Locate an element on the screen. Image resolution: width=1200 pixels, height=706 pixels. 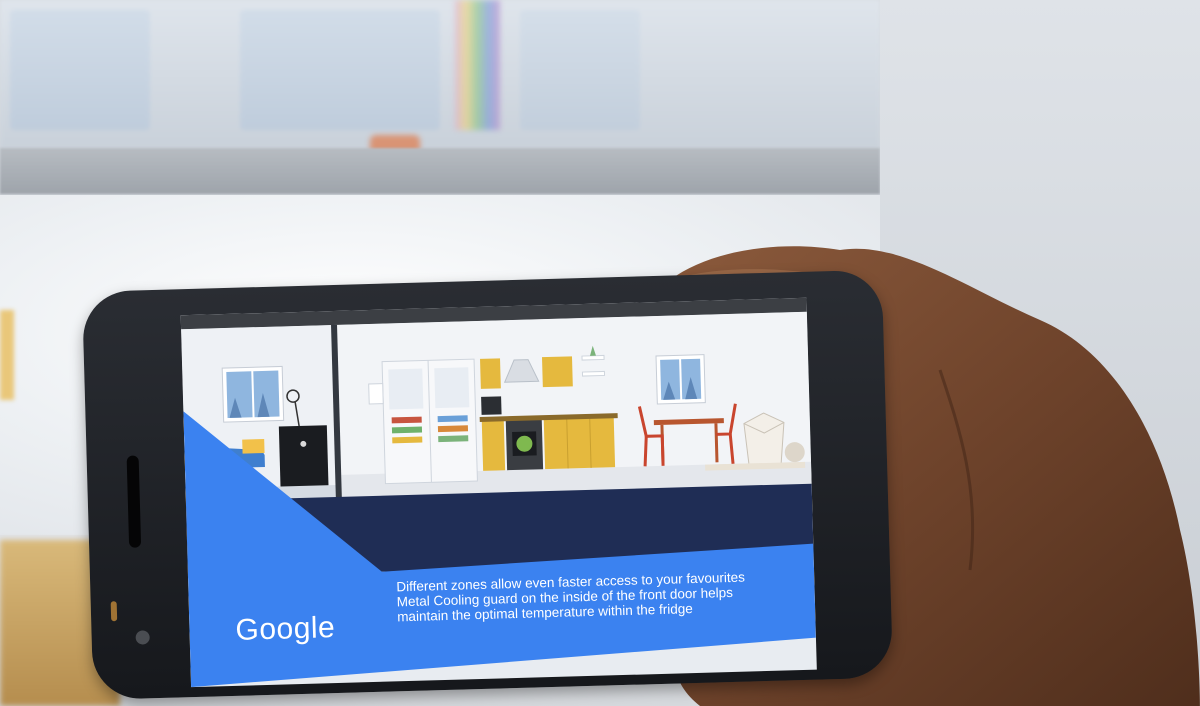
google-logo: Google is located at coordinates (285, 629).